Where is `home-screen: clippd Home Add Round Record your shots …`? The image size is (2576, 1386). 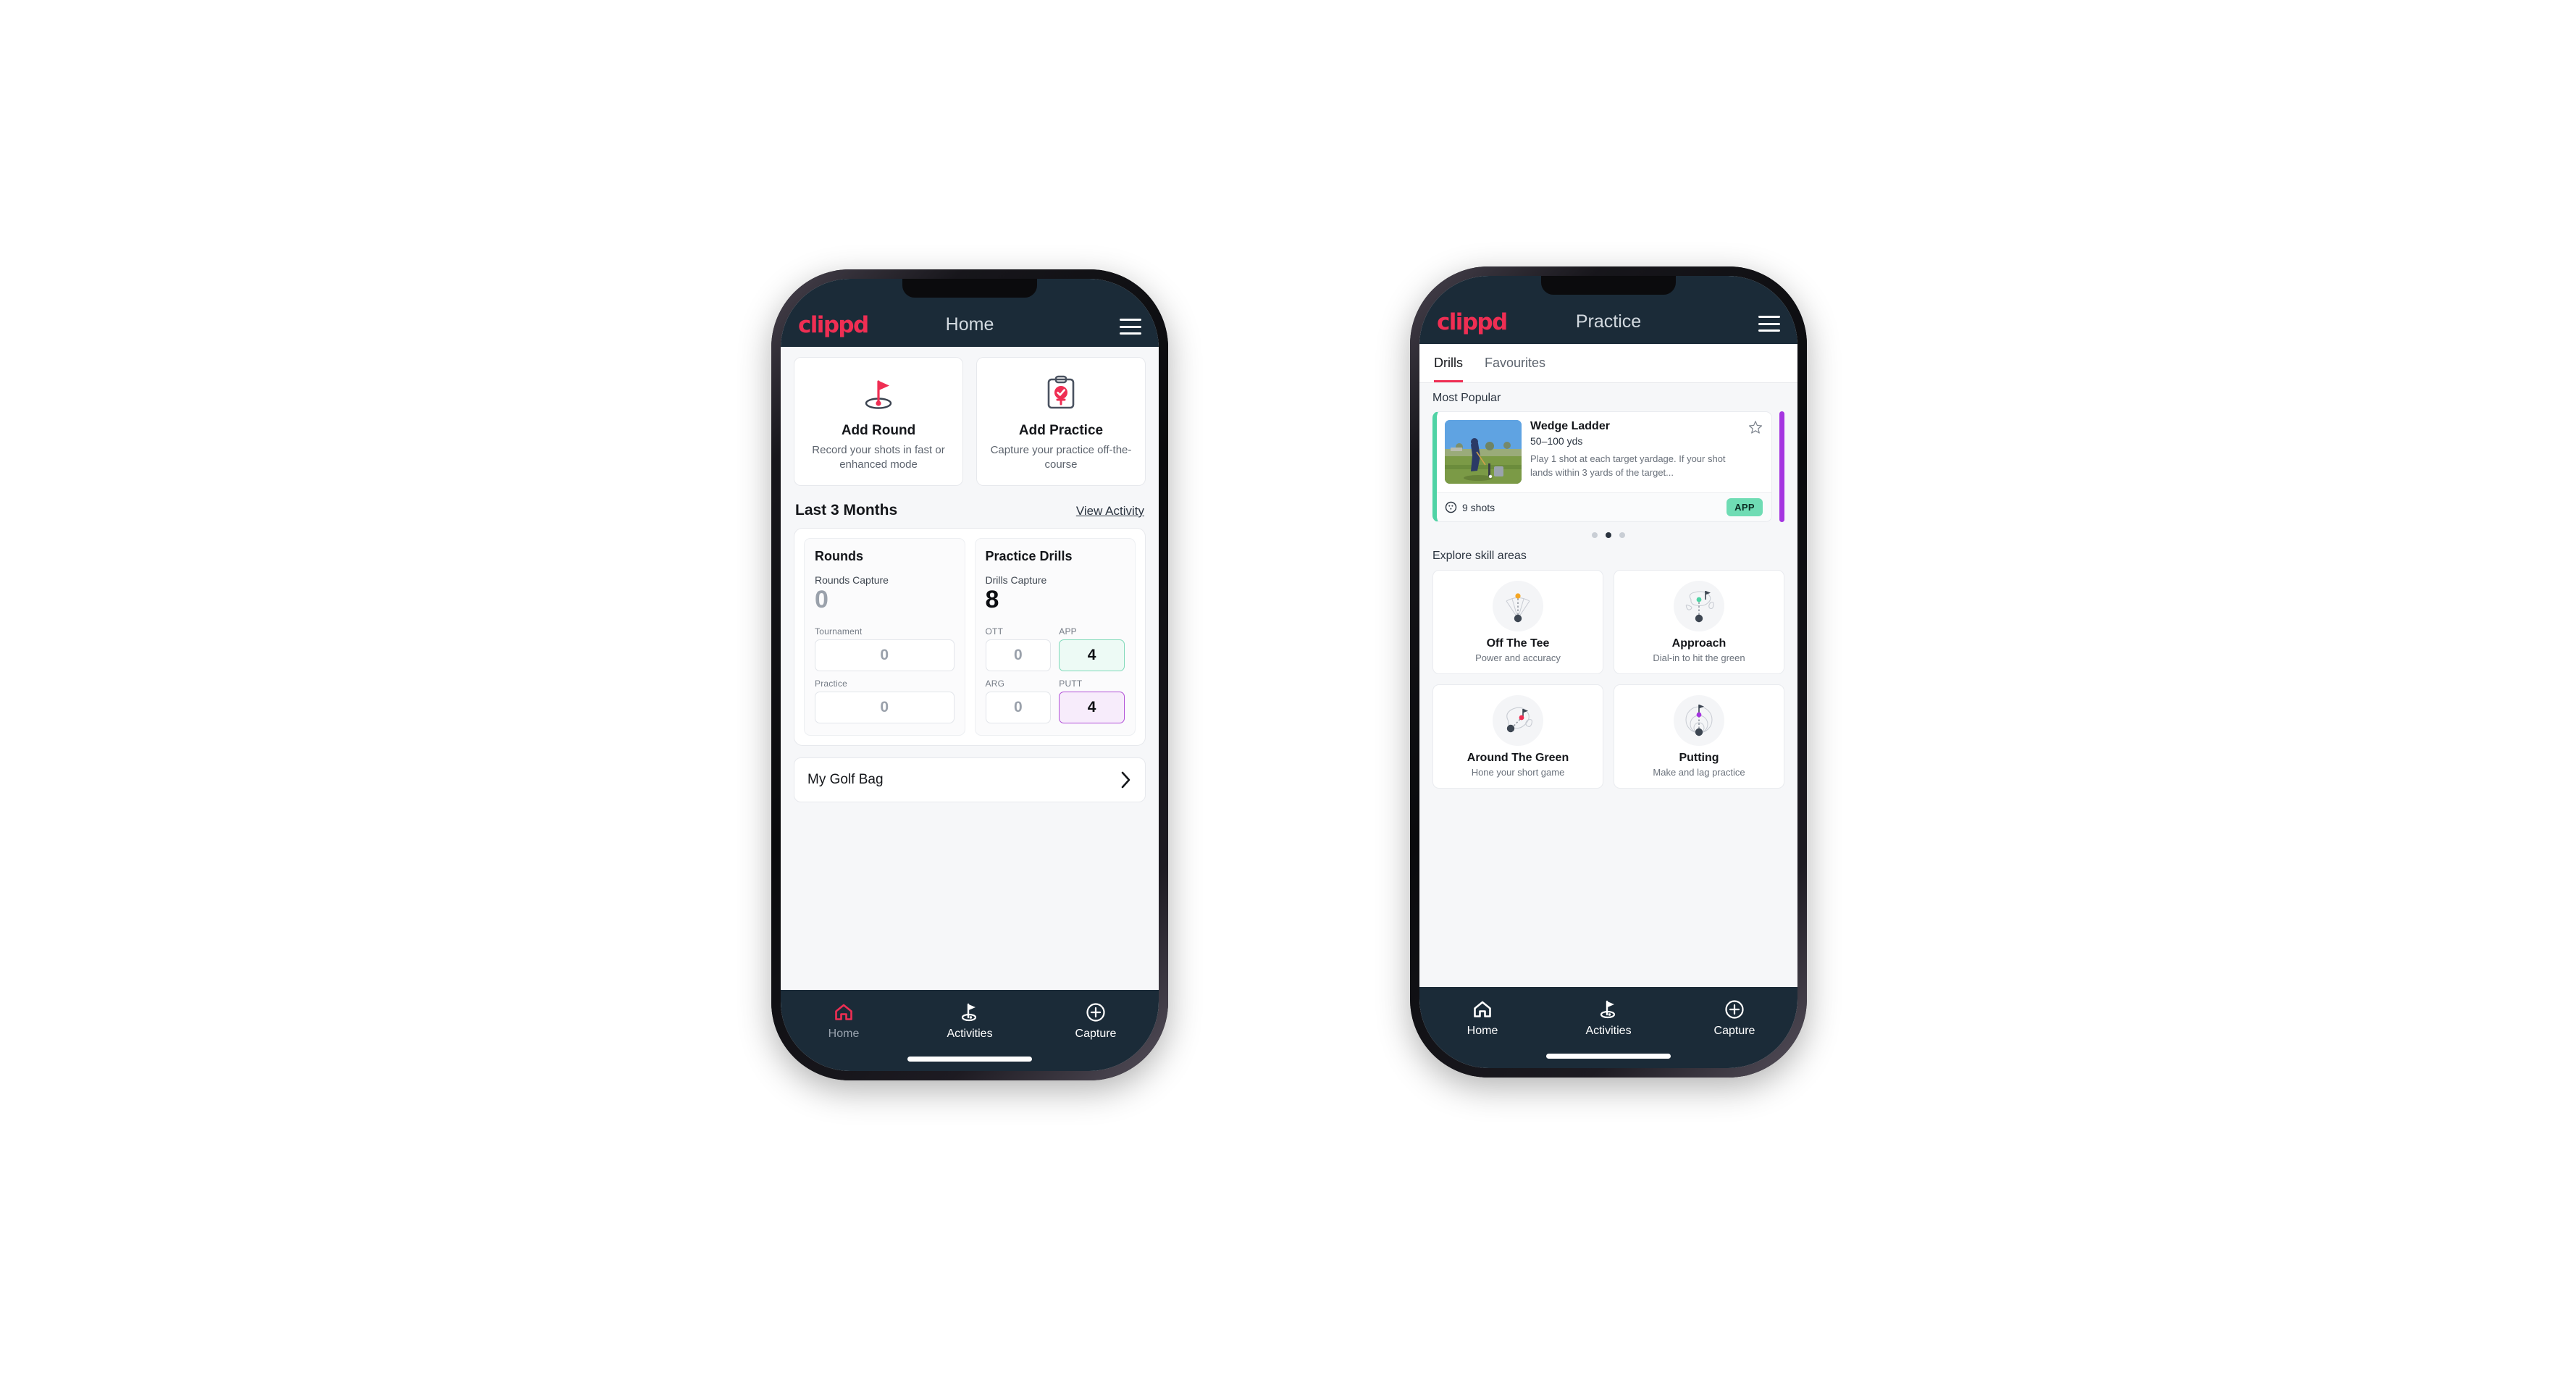 home-screen: clippd Home Add Round Record your shots … is located at coordinates (970, 675).